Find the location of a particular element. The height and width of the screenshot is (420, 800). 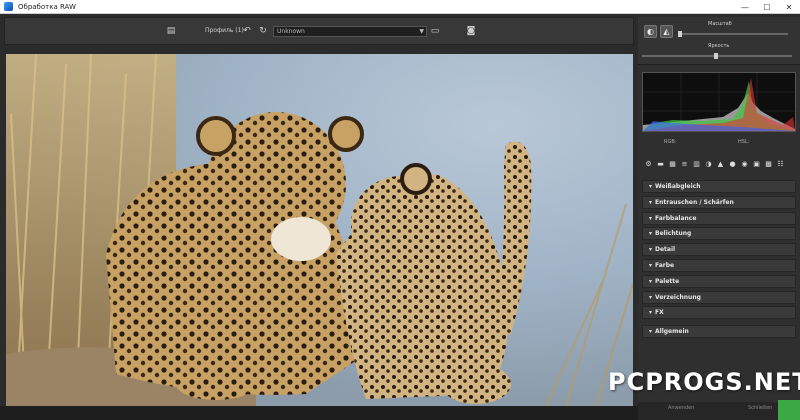

snapshot-icon: ◙ is located at coordinates (471, 31).